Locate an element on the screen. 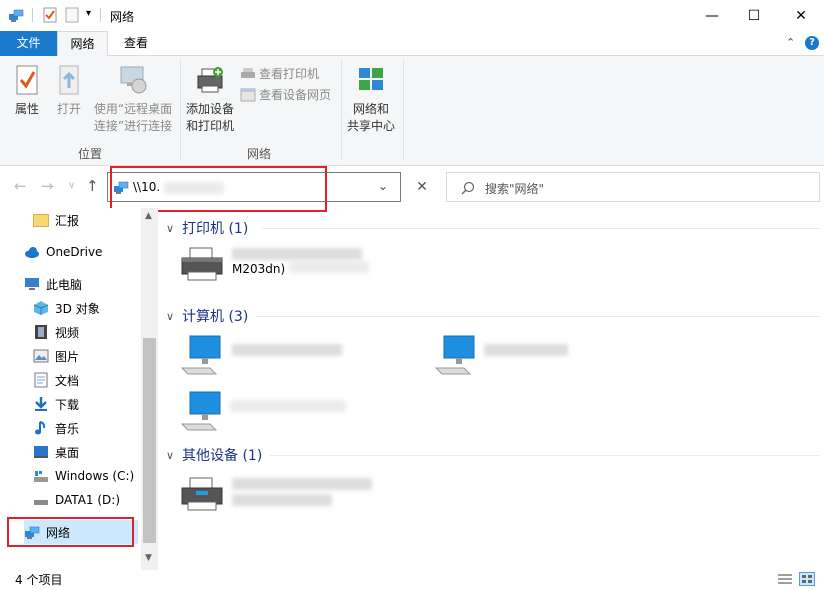  printer-device-icon is located at coordinates (202, 494).